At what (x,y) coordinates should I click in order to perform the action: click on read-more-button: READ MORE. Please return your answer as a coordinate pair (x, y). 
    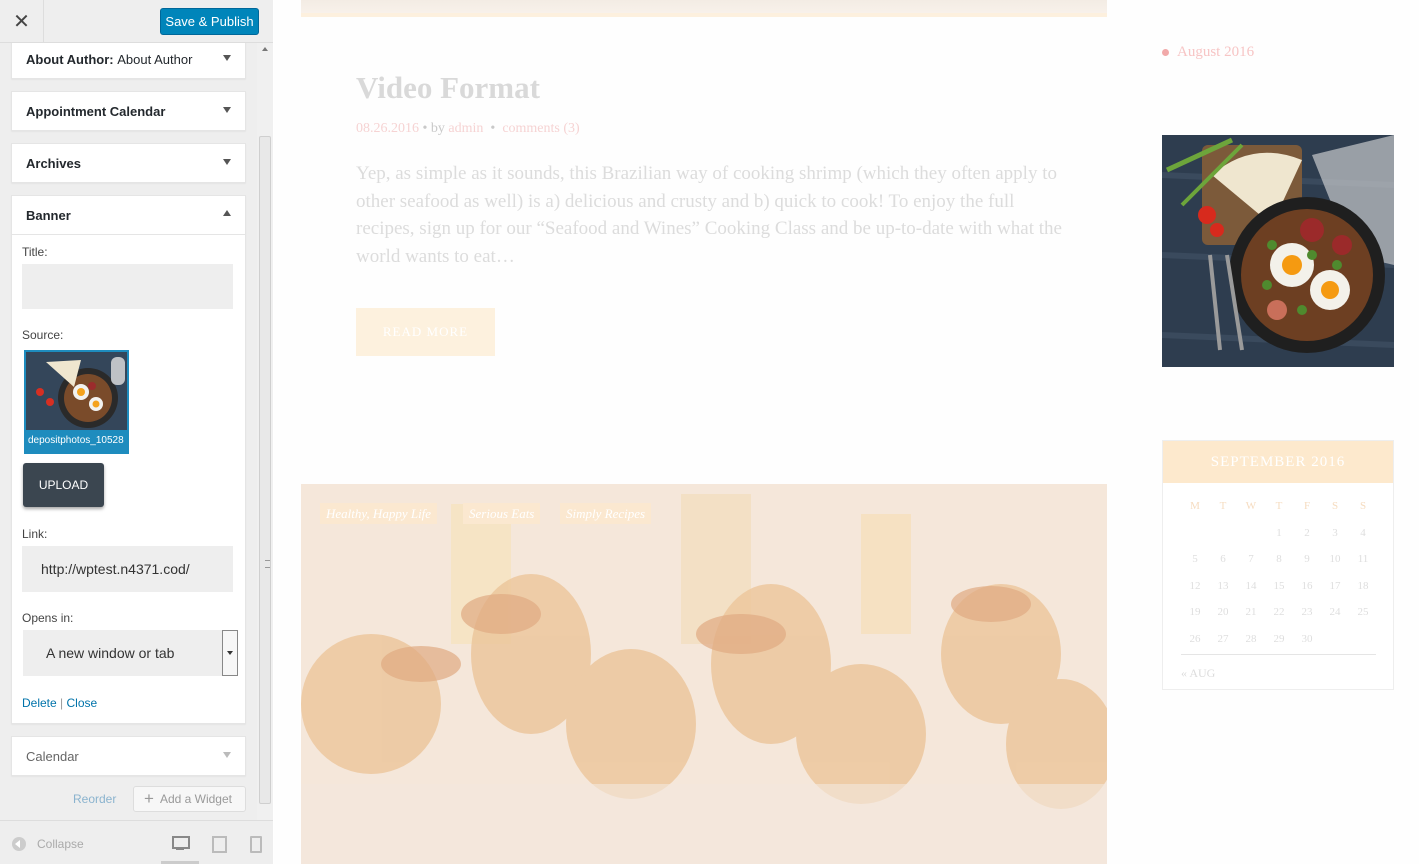
    Looking at the image, I should click on (425, 332).